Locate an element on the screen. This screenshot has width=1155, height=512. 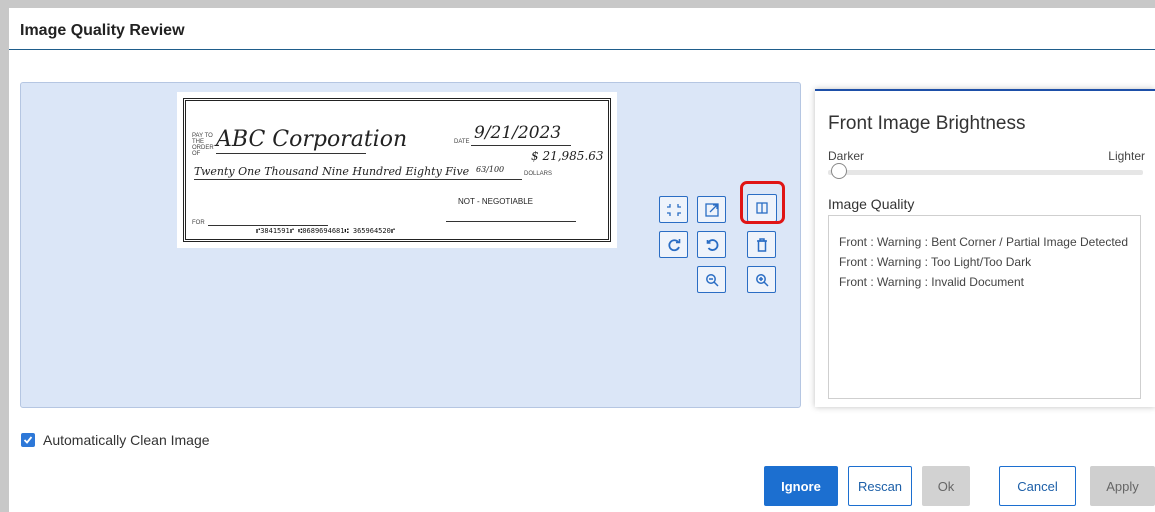
open-external-icon is located at coordinates (711, 209).